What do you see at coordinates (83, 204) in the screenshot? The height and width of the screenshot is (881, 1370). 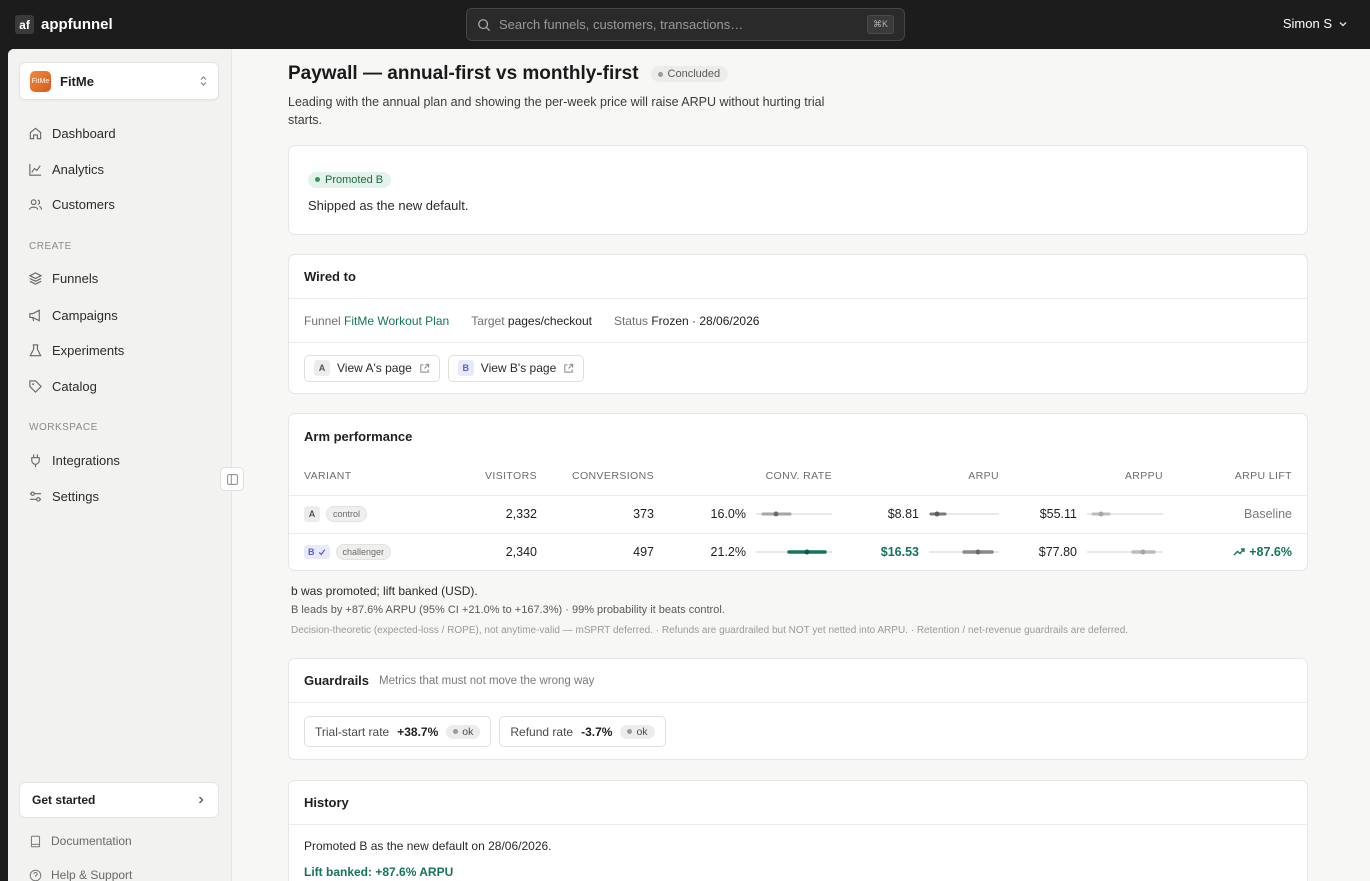 I see `sidebar-item-label: Customers` at bounding box center [83, 204].